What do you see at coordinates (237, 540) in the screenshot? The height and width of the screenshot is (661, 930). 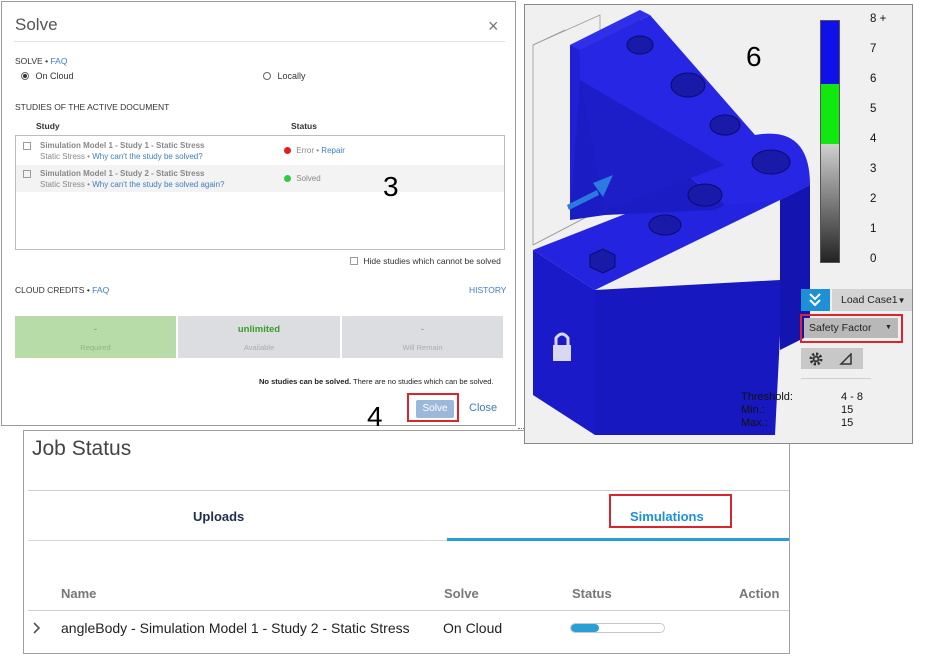 I see `tab-underline-inactive` at bounding box center [237, 540].